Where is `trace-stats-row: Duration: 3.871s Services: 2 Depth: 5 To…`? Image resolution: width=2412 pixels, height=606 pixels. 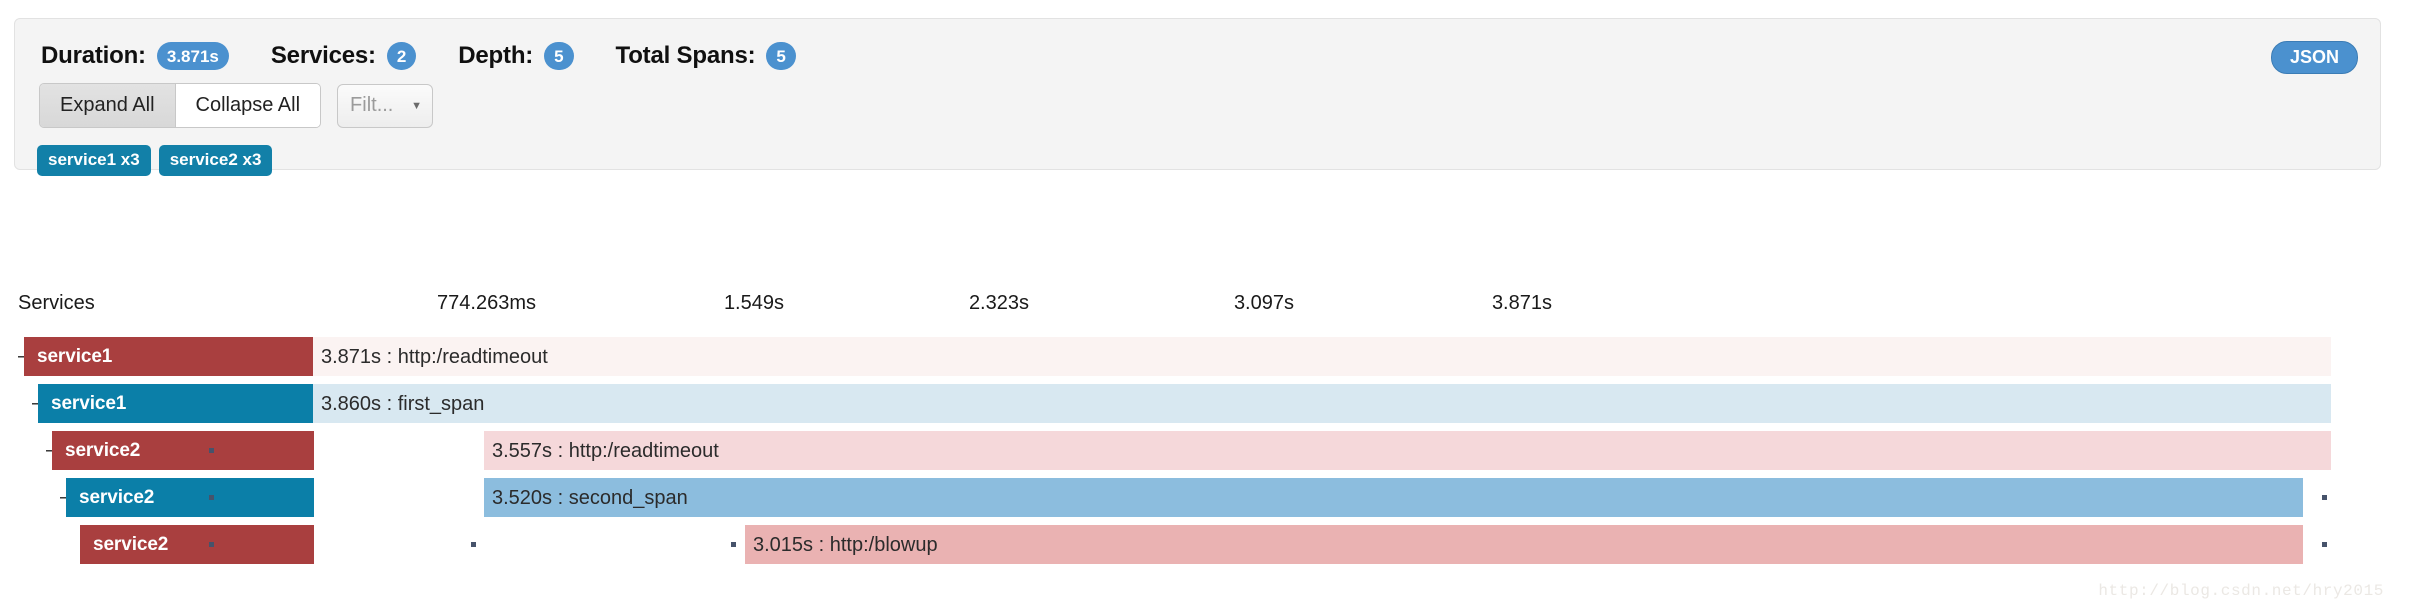 trace-stats-row: Duration: 3.871s Services: 2 Depth: 5 To… is located at coordinates (439, 56).